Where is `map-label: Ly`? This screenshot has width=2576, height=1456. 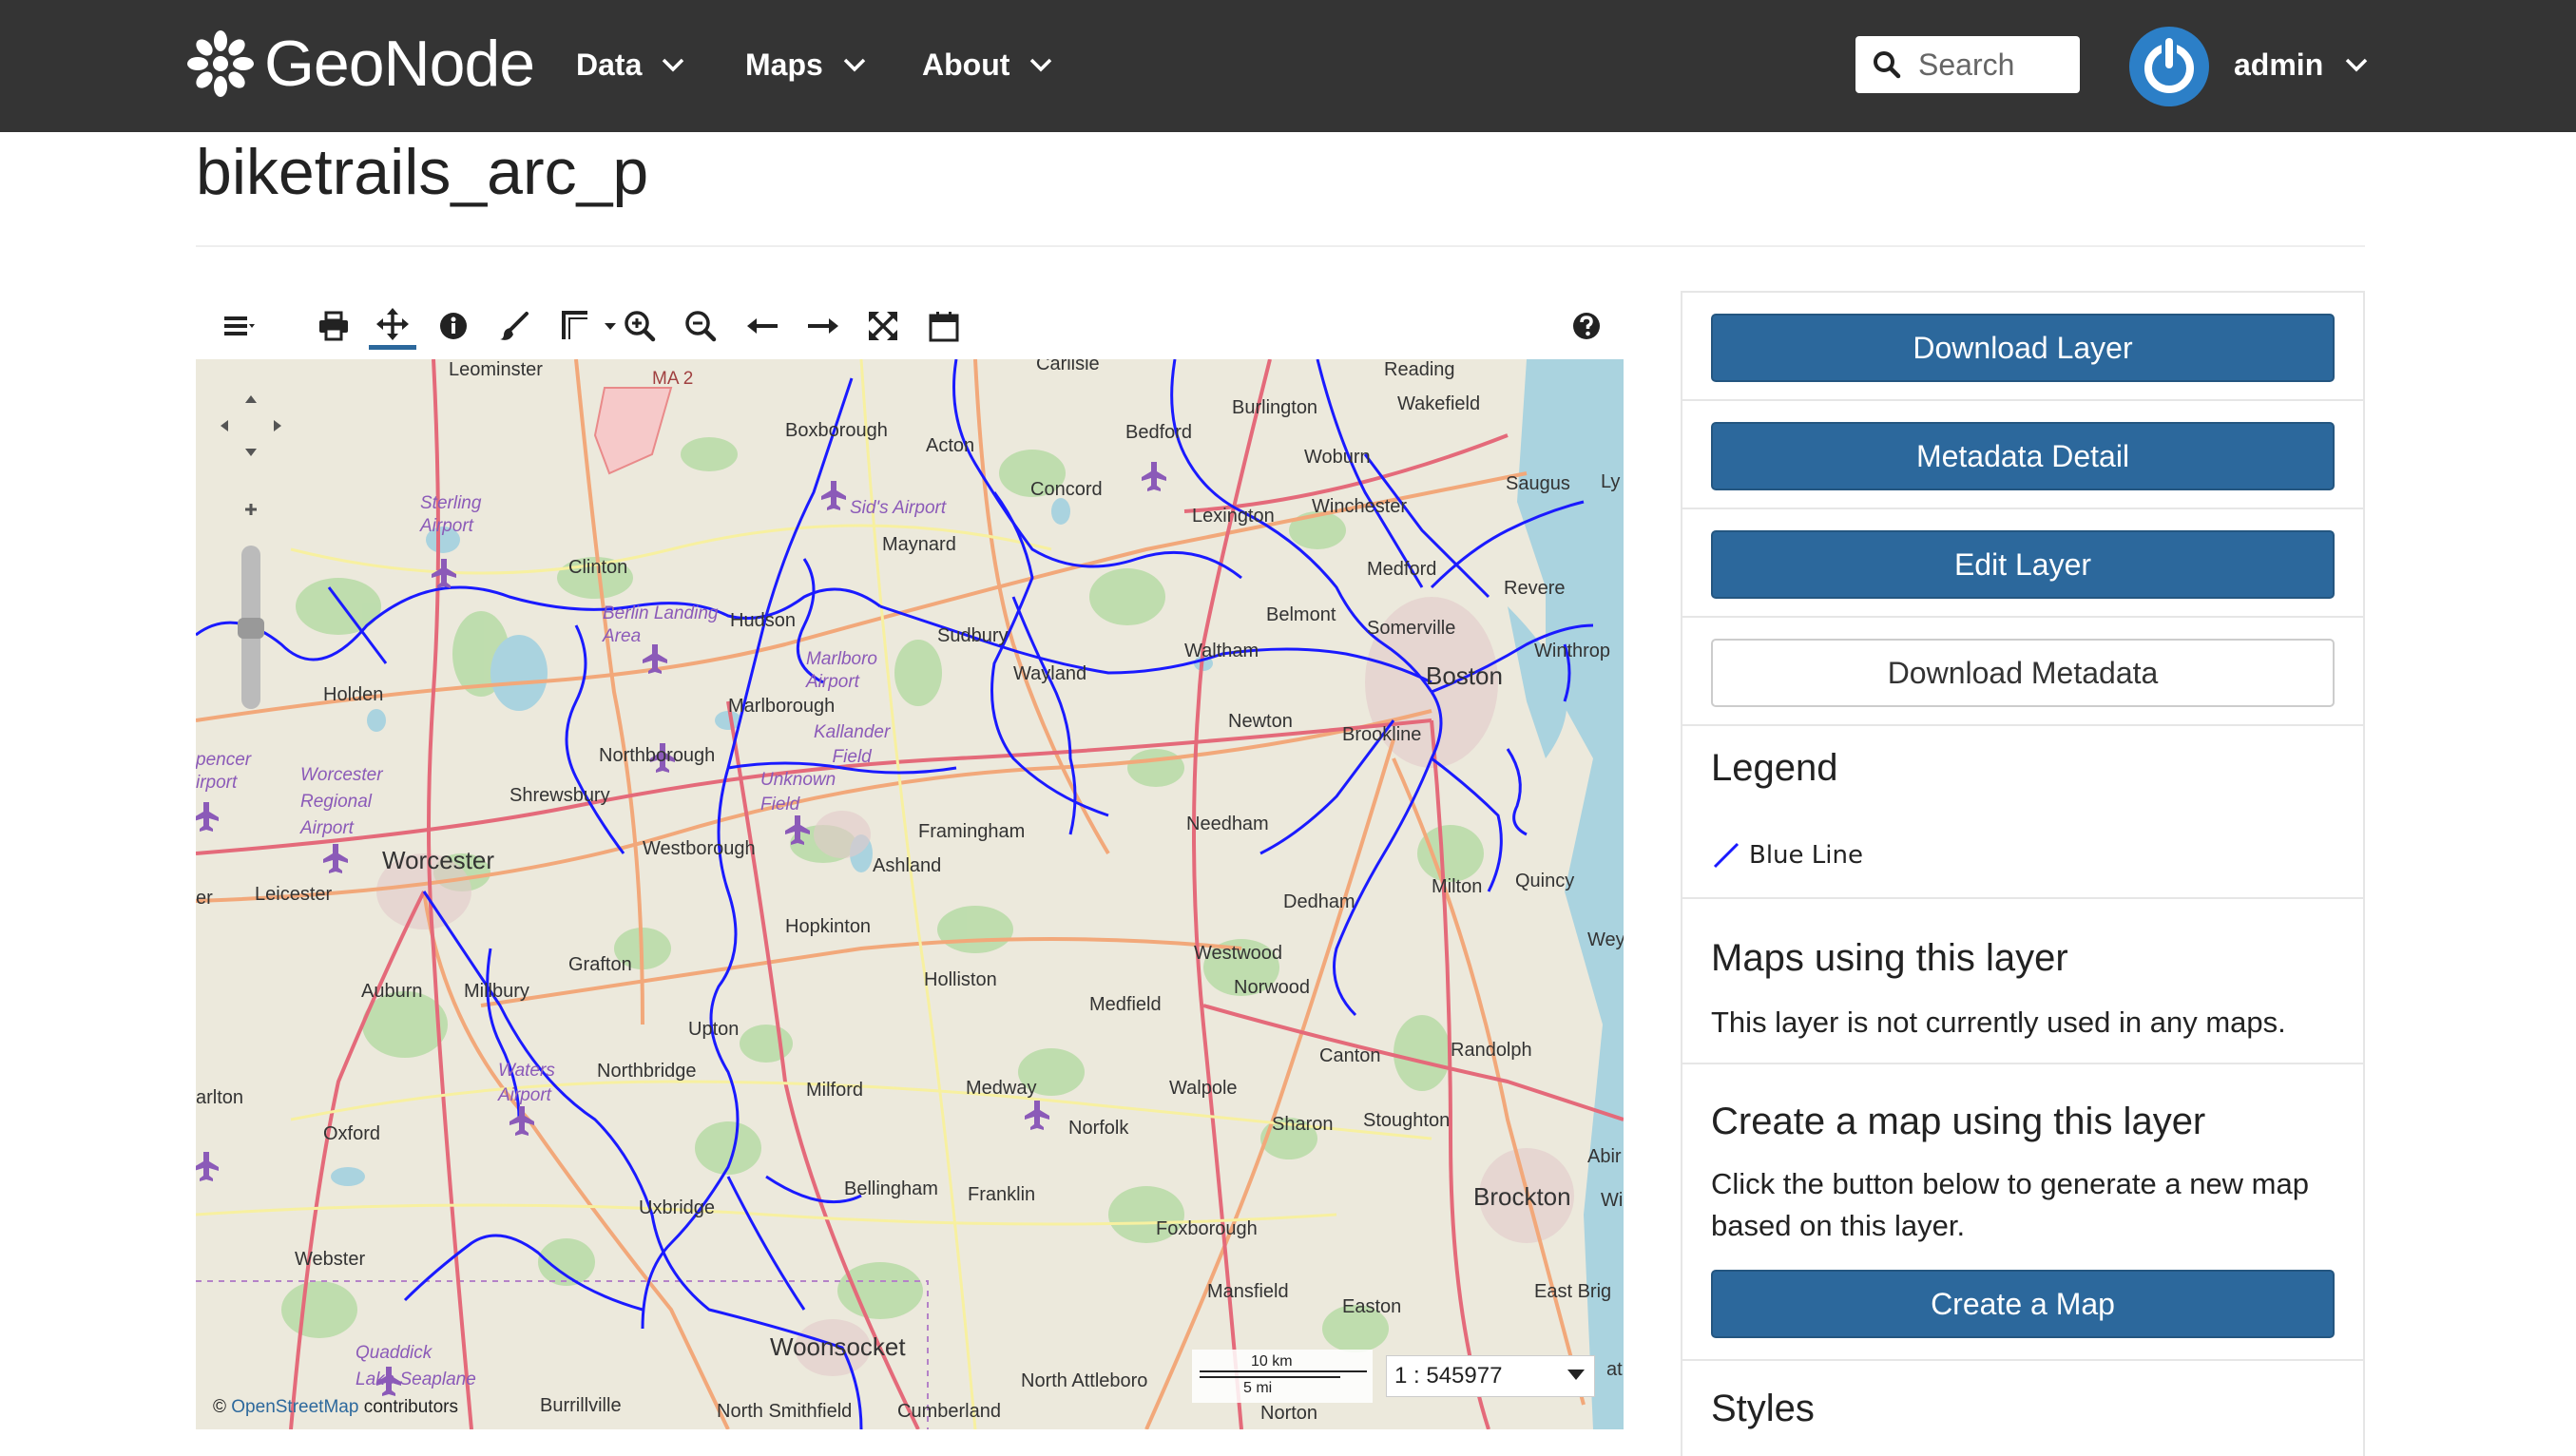
map-label: Ly is located at coordinates (1611, 481).